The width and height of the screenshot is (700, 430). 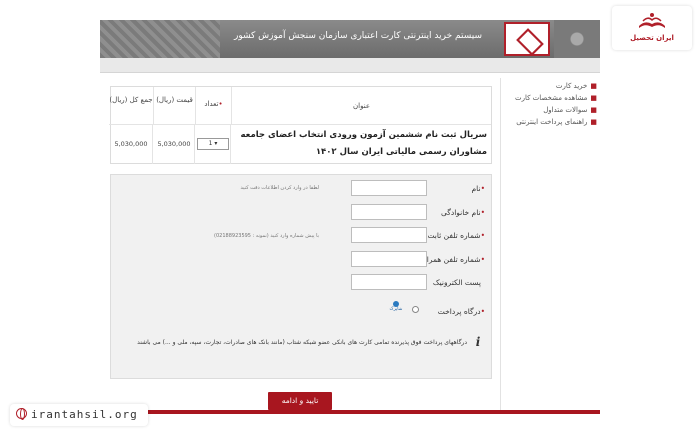 I want to click on email-label-text: پست الکترونیک, so click(x=456, y=282).